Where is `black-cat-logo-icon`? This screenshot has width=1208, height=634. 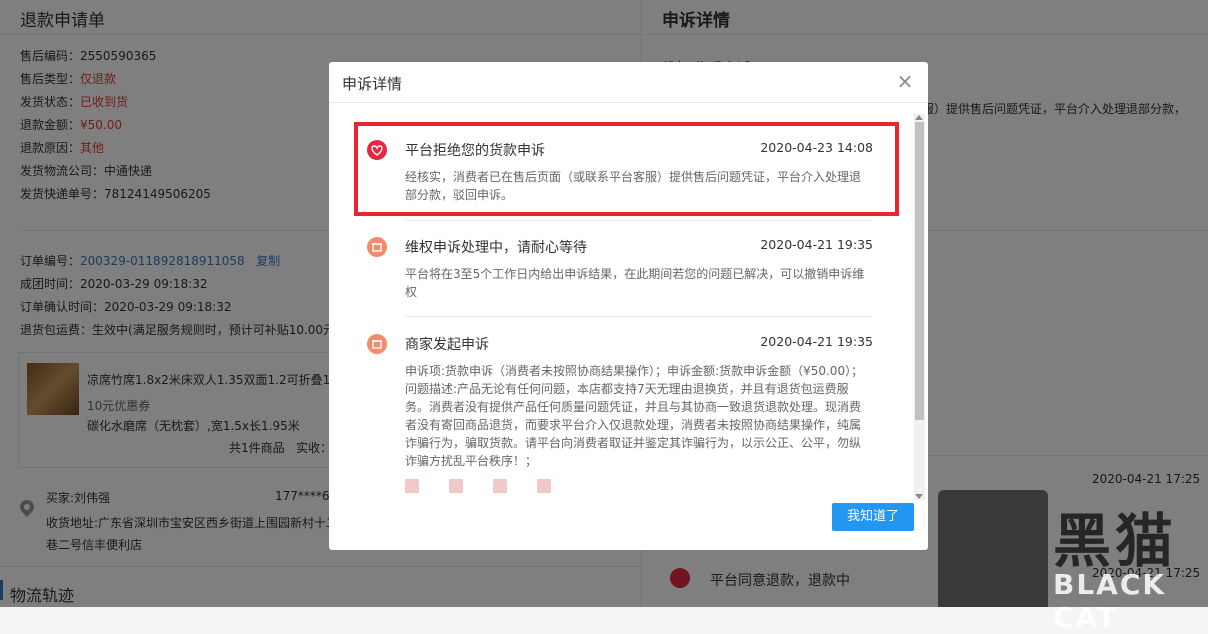
black-cat-logo-icon is located at coordinates (993, 548).